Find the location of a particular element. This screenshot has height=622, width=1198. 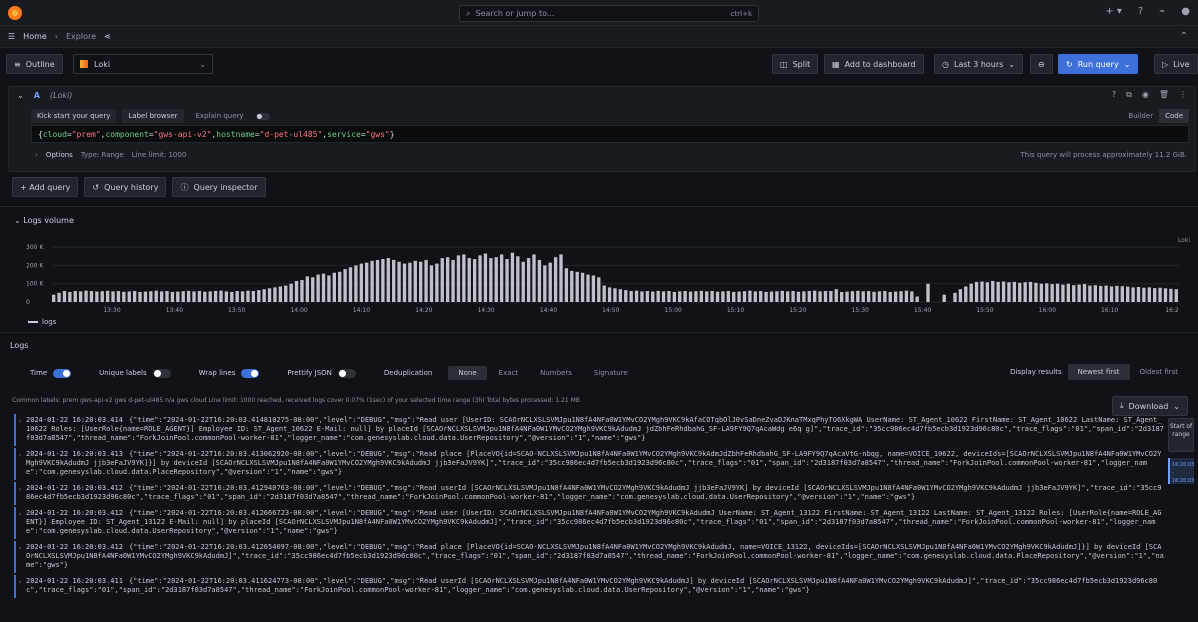

datasource-picker: Loki ⌄ is located at coordinates (143, 64).